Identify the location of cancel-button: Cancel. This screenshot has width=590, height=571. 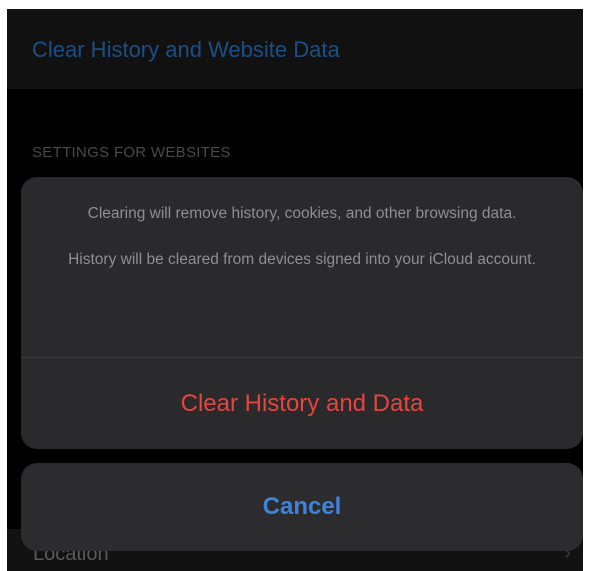
(302, 507).